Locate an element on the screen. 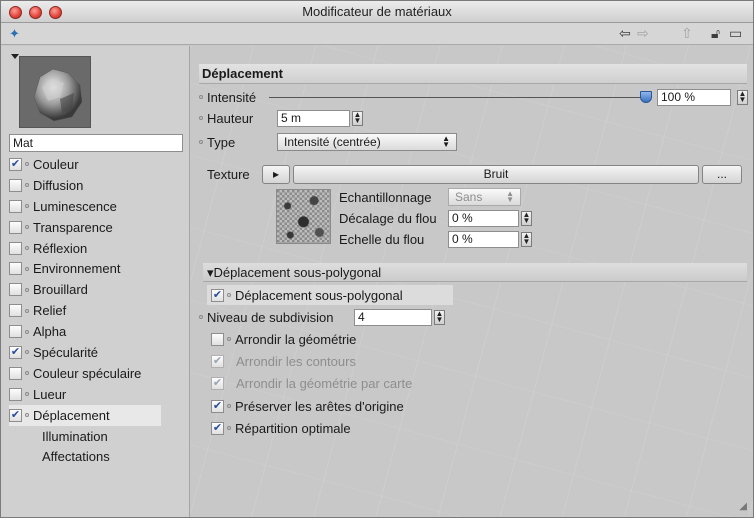 The height and width of the screenshot is (518, 754). hauteur-spinner: ▲ ▼ is located at coordinates (357, 118).